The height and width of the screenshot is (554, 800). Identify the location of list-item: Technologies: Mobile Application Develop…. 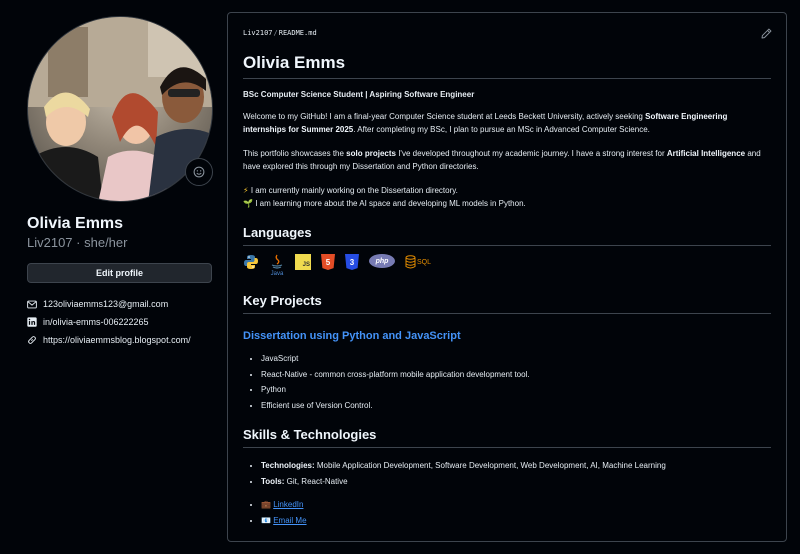
(516, 466).